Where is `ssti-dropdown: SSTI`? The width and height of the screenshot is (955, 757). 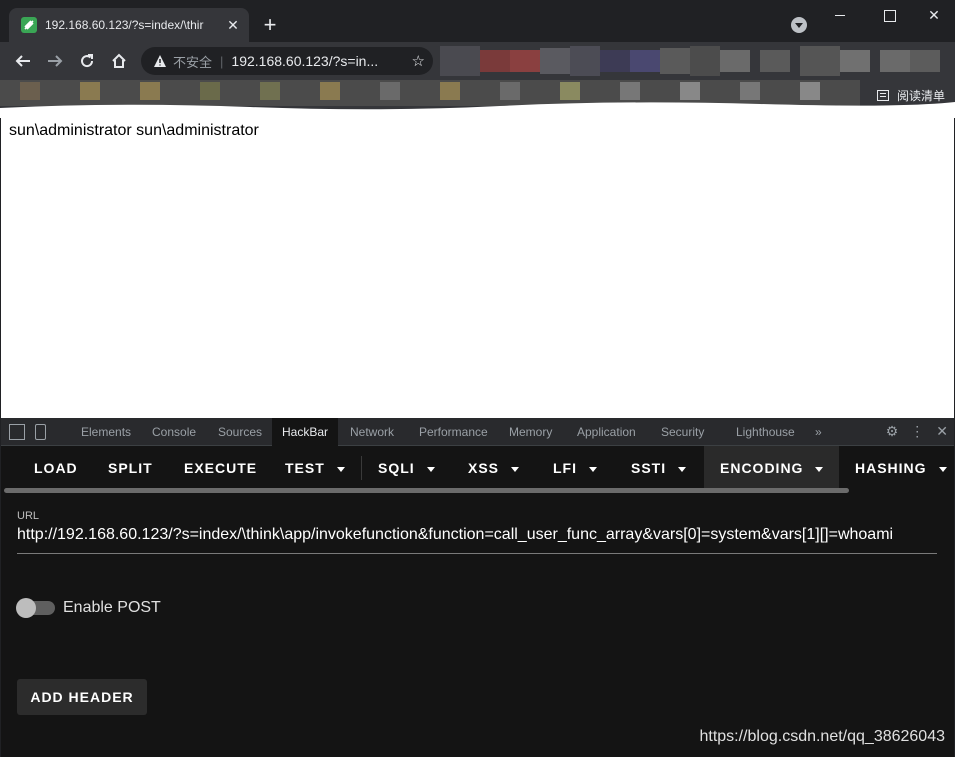 ssti-dropdown: SSTI is located at coordinates (659, 468).